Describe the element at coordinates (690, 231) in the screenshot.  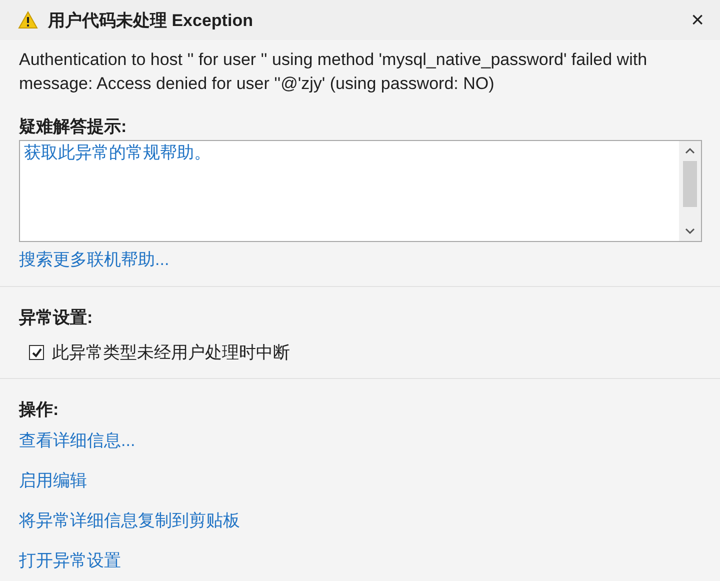
I see `scroll-down-icon` at that location.